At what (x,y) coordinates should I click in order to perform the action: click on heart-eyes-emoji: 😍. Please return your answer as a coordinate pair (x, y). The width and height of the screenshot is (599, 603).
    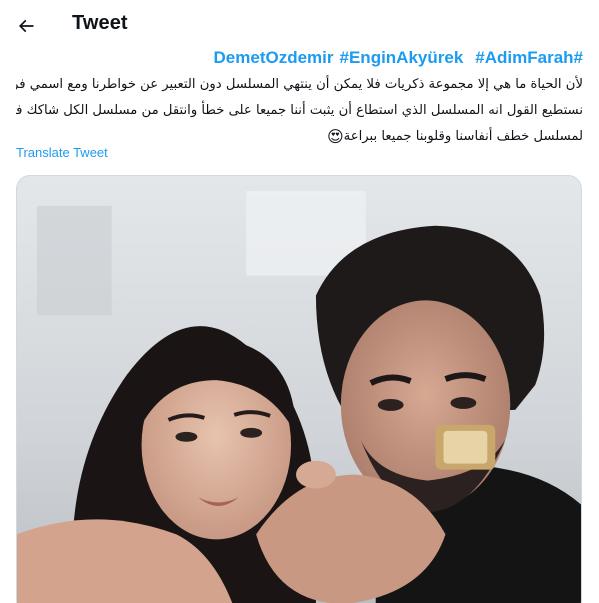
    Looking at the image, I should click on (335, 136).